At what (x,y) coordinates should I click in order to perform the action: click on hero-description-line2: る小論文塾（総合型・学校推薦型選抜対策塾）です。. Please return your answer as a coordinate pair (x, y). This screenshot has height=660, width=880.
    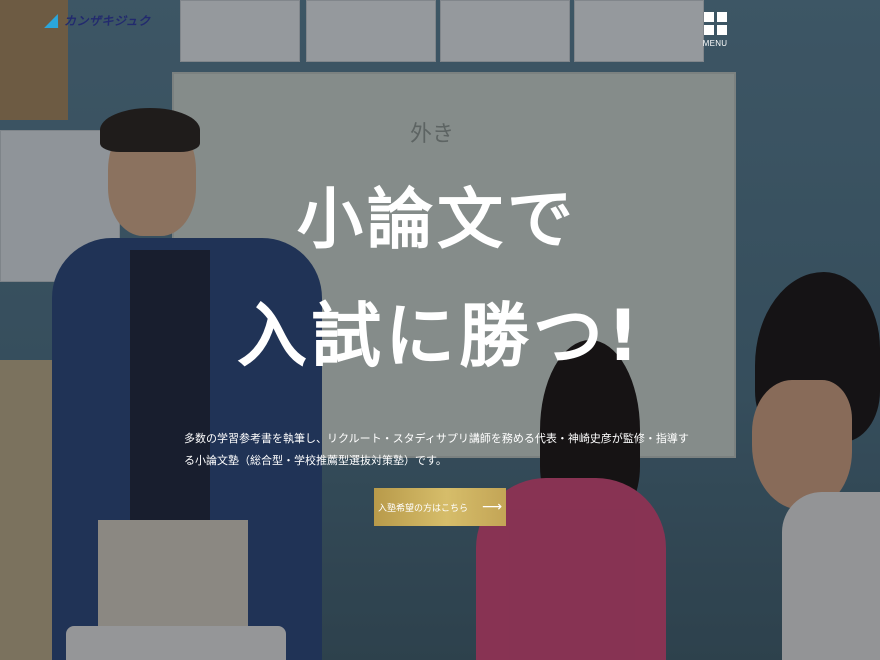
    Looking at the image, I should click on (315, 460).